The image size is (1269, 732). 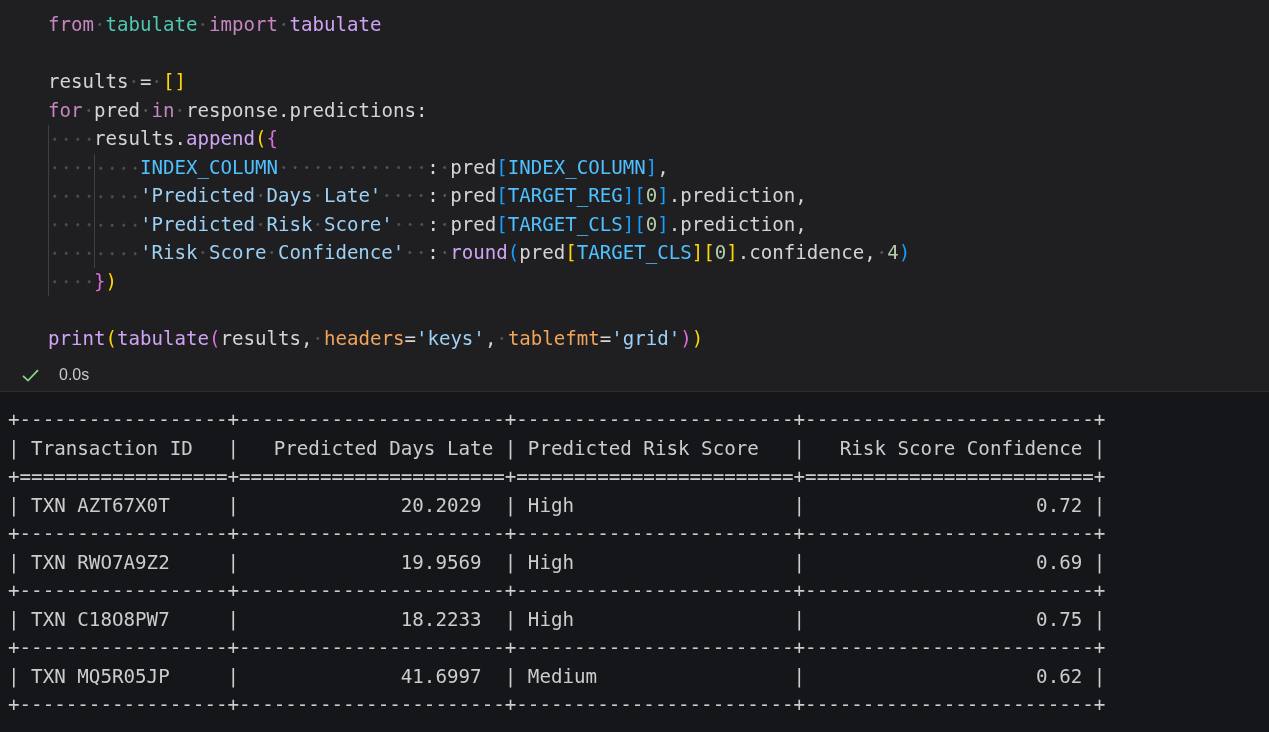 What do you see at coordinates (473, 224) in the screenshot?
I see `code-line: 'Predicted Risk Score' : pred[TARGET_CLS][0].prediction,` at bounding box center [473, 224].